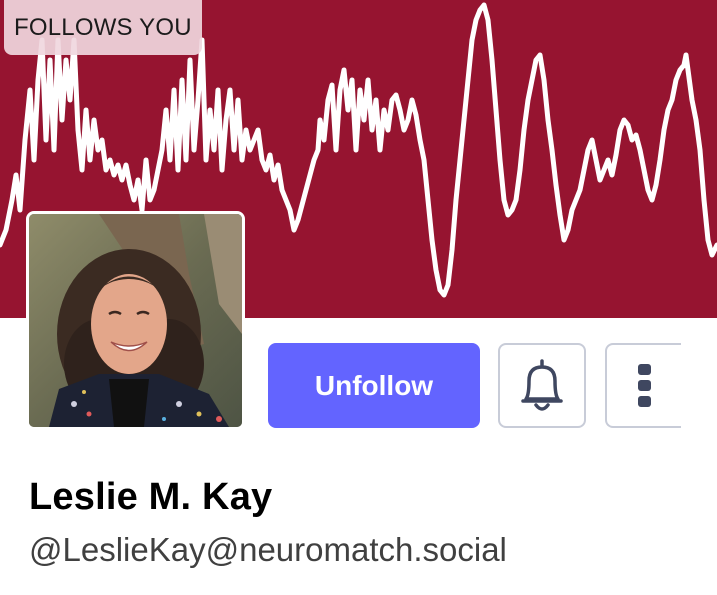  Describe the element at coordinates (151, 497) in the screenshot. I see `display-name: Leslie M. Kay` at that location.